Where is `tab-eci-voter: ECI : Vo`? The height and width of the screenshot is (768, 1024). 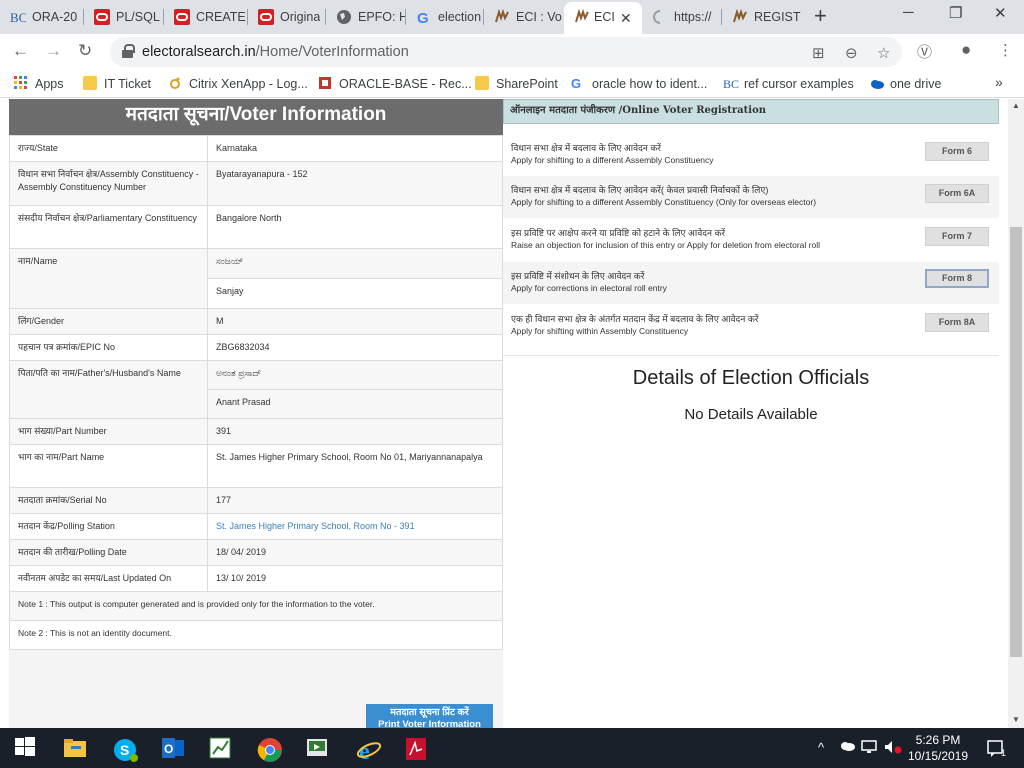
tab-eci-voter: ECI : Vo is located at coordinates (524, 17).